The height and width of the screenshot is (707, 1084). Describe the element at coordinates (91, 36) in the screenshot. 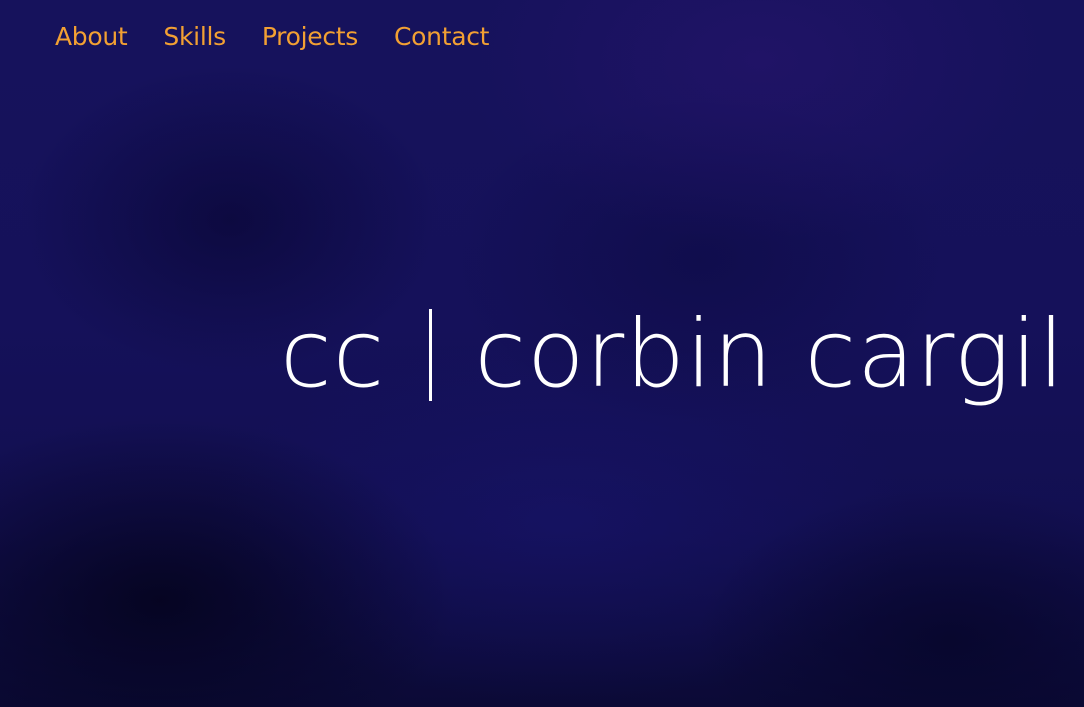

I see `nav-link-about: About` at that location.